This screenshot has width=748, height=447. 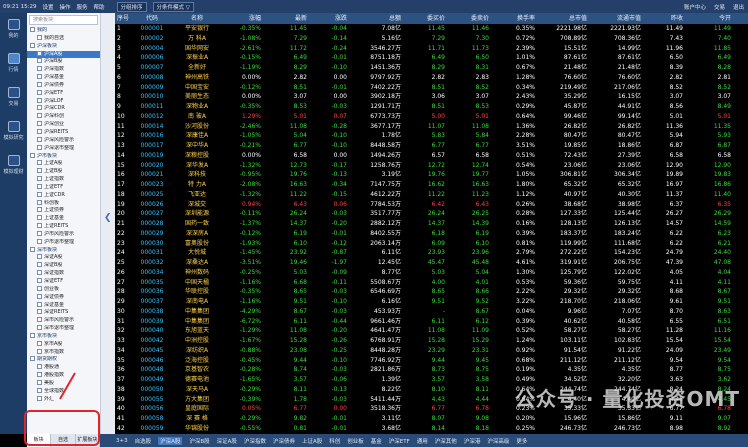 I want to click on tree-node: 深证指数, so click(x=63, y=274).